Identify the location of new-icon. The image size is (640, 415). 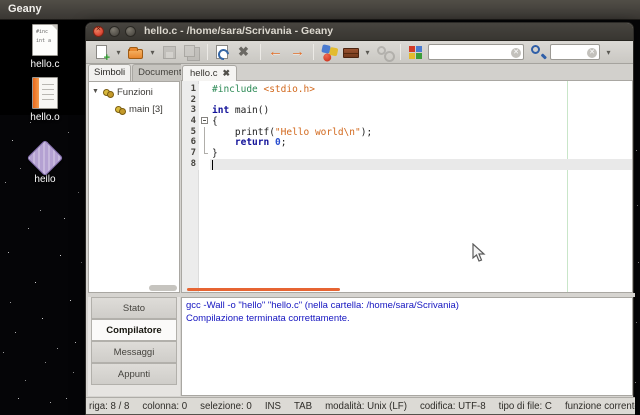
(103, 54).